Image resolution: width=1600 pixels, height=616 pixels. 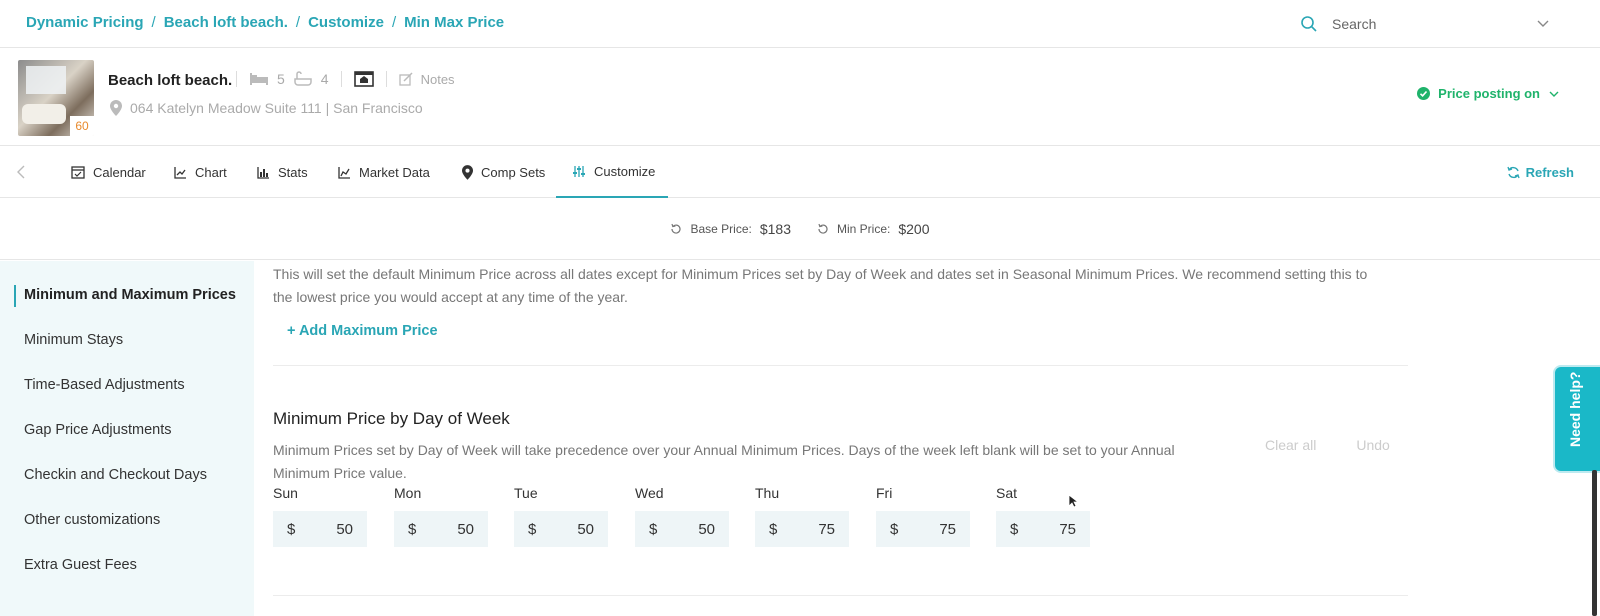 I want to click on bed-icon, so click(x=259, y=79).